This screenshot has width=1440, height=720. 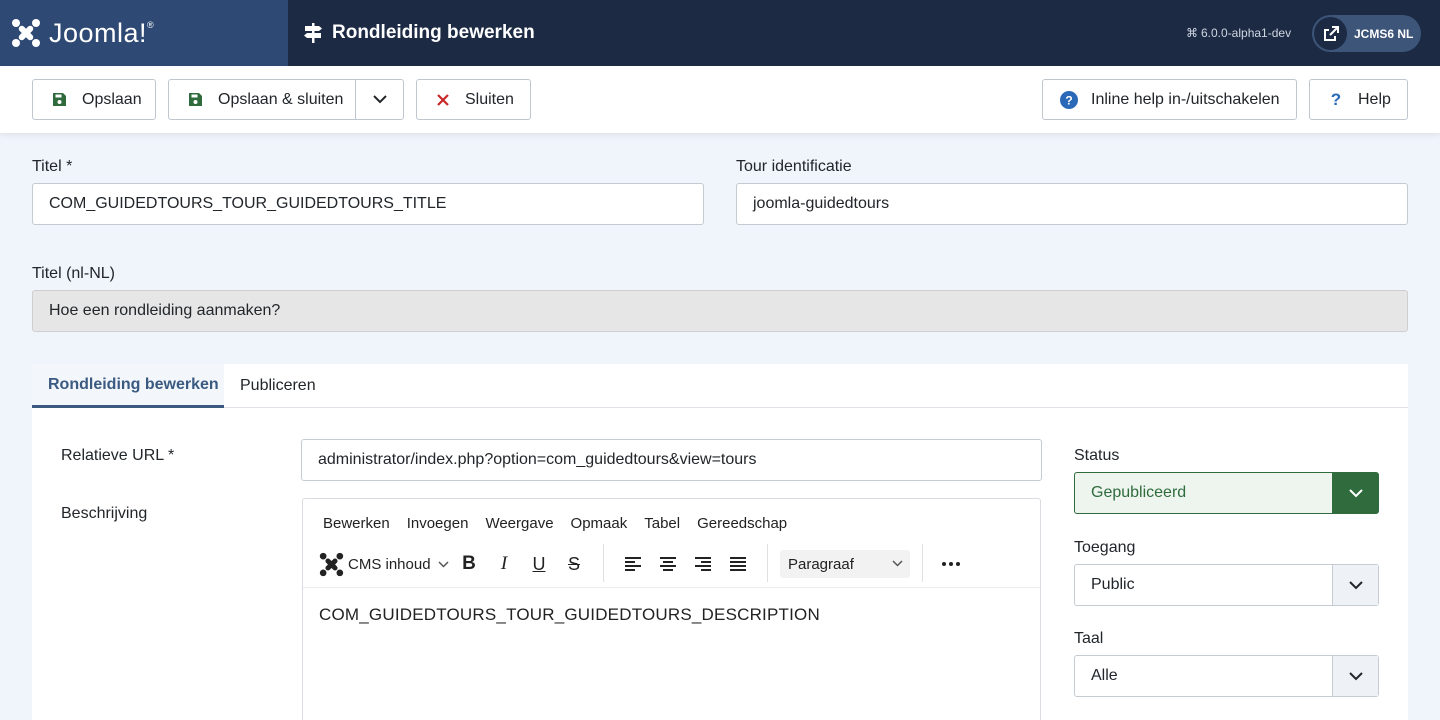 I want to click on status-select: Gepubliceerd, so click(x=1226, y=493).